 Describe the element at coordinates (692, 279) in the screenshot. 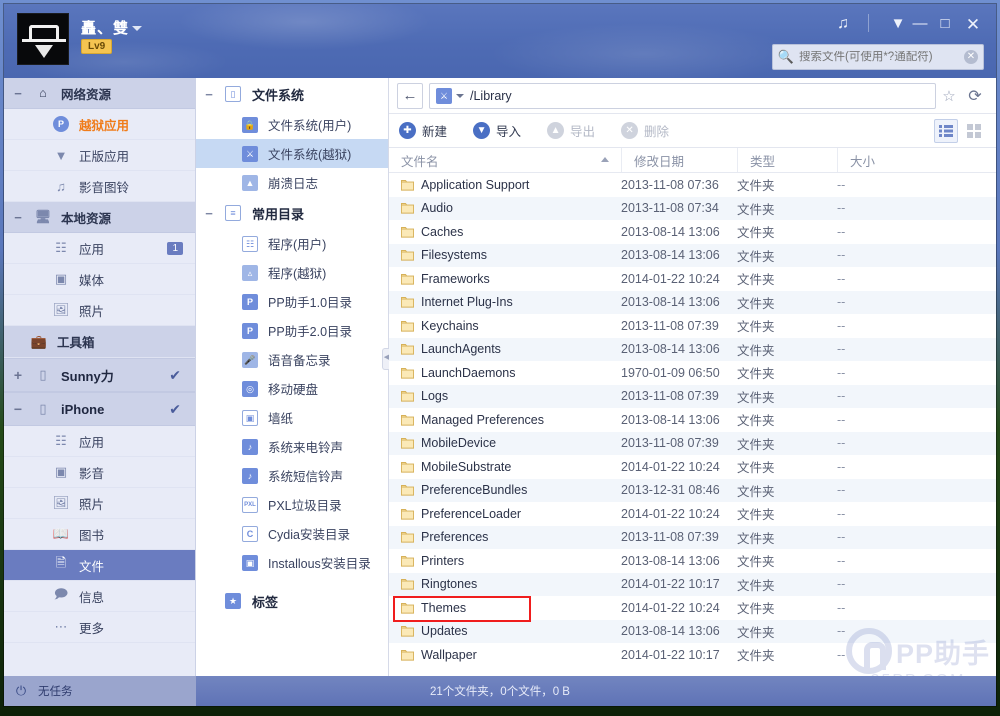

I see `table-row: Frameworks 2014-01-22 10:24 文件夹 --` at that location.